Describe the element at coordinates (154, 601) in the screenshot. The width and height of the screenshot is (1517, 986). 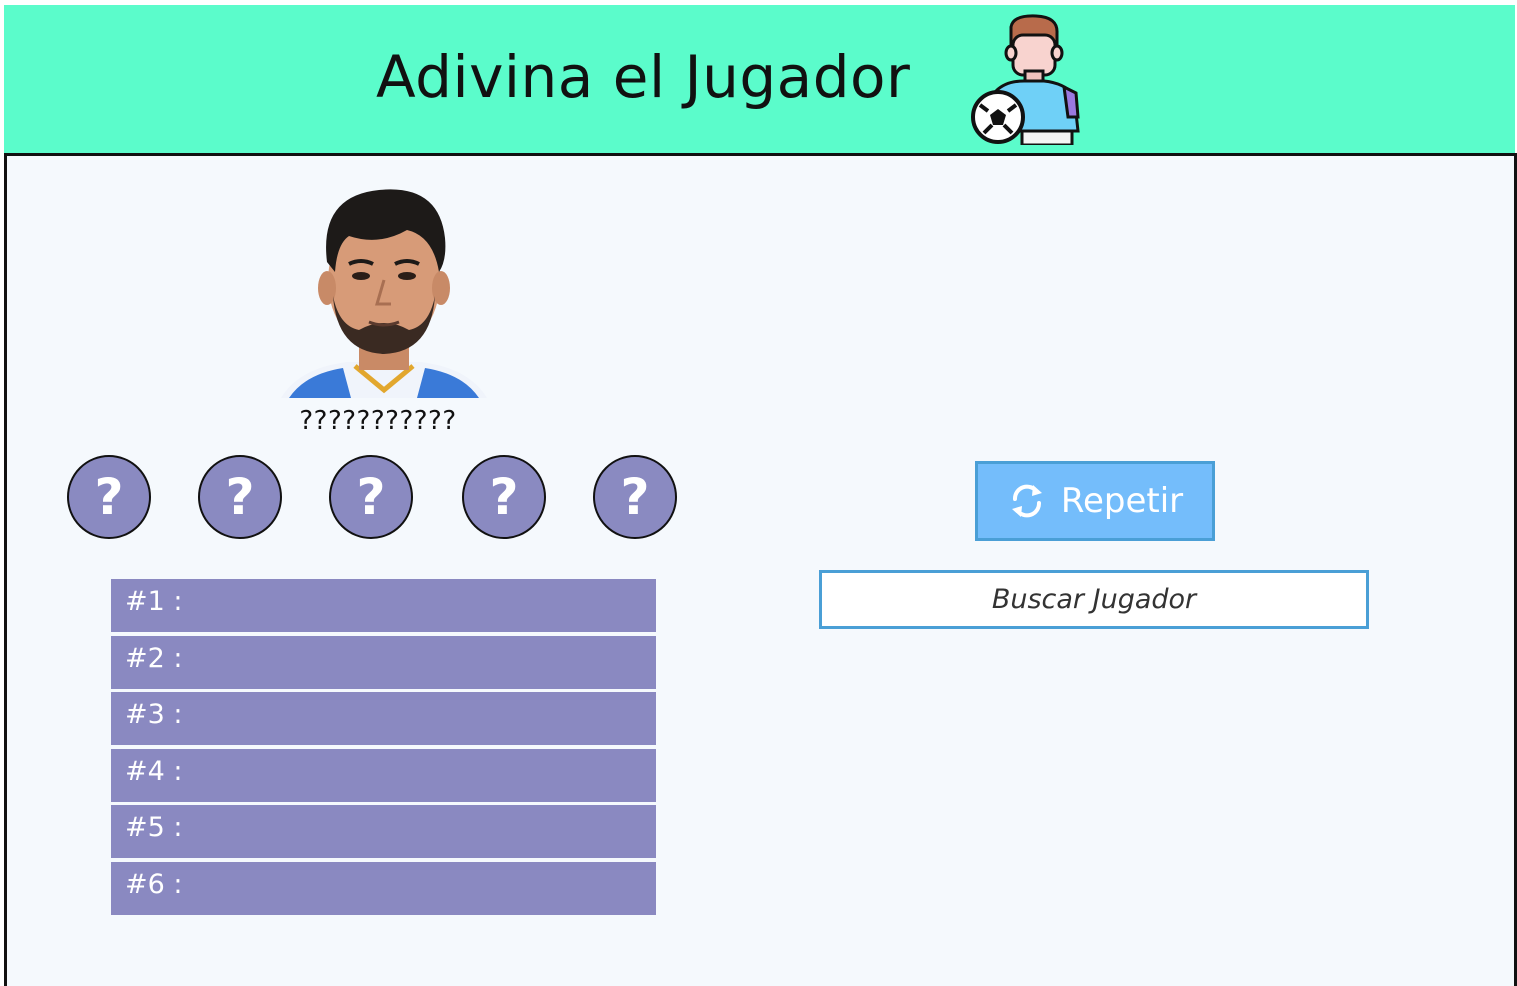
I see `guess-label: #1 :` at that location.